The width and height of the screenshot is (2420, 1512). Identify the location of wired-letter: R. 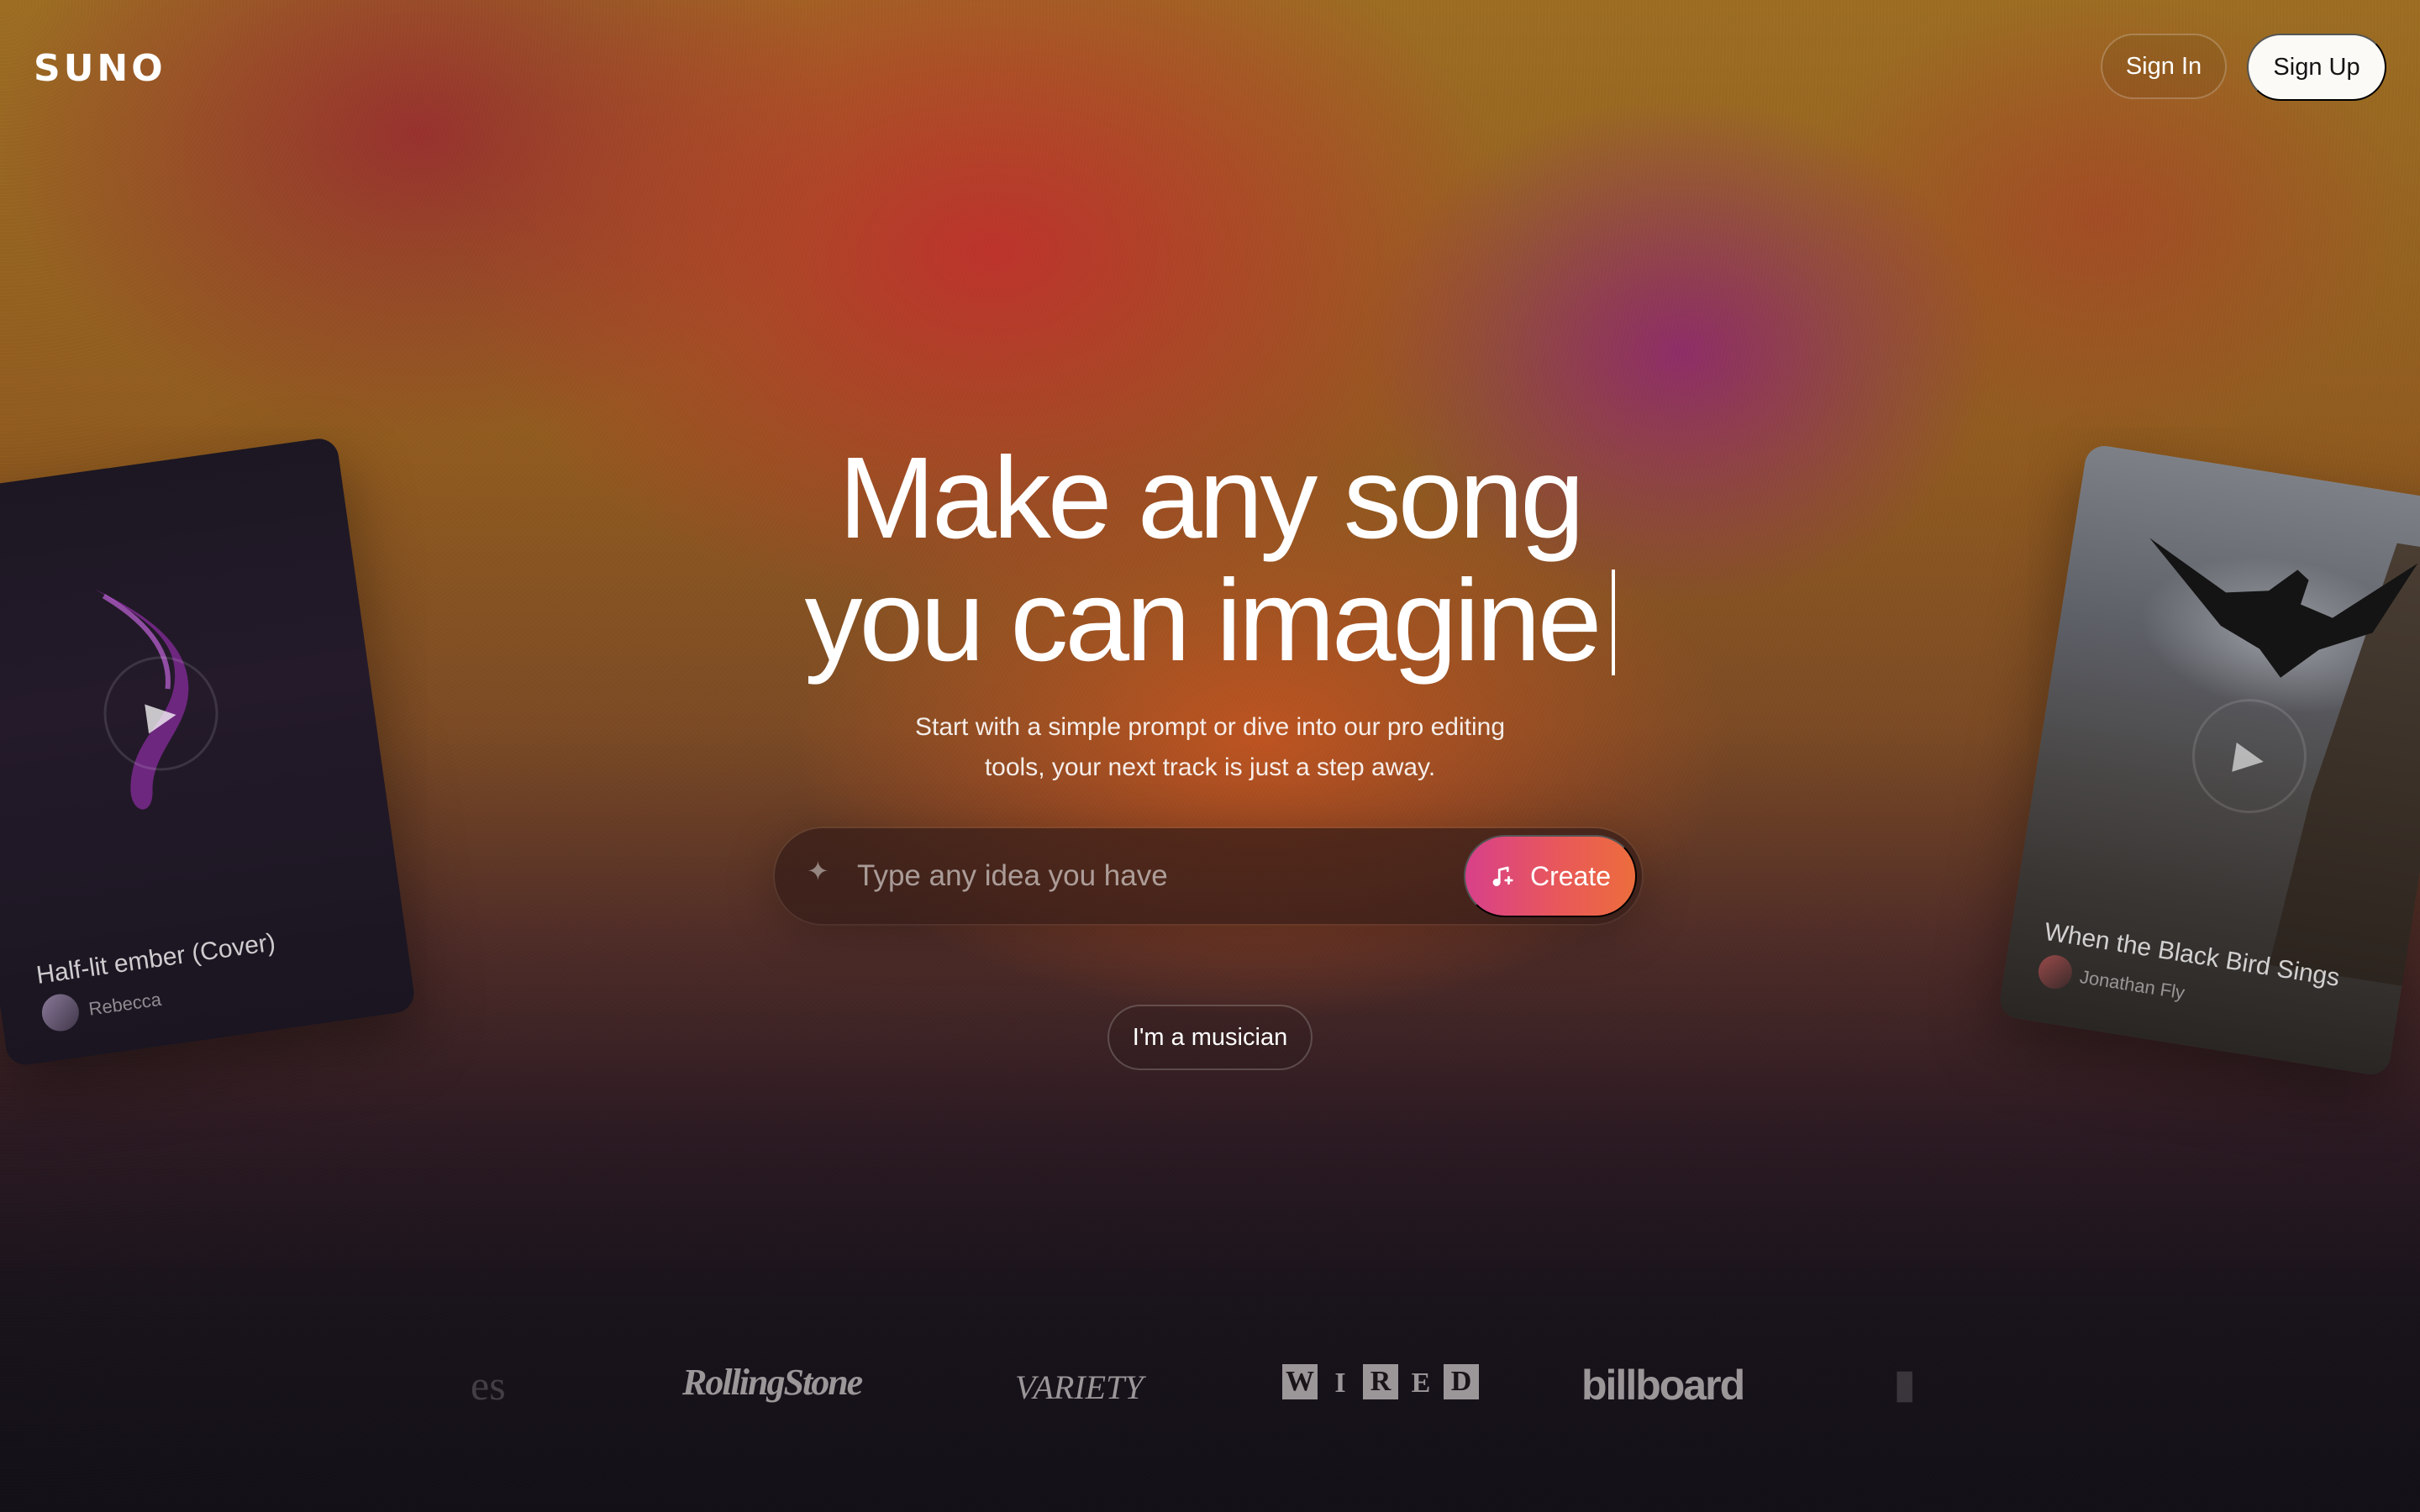
(1380, 1381).